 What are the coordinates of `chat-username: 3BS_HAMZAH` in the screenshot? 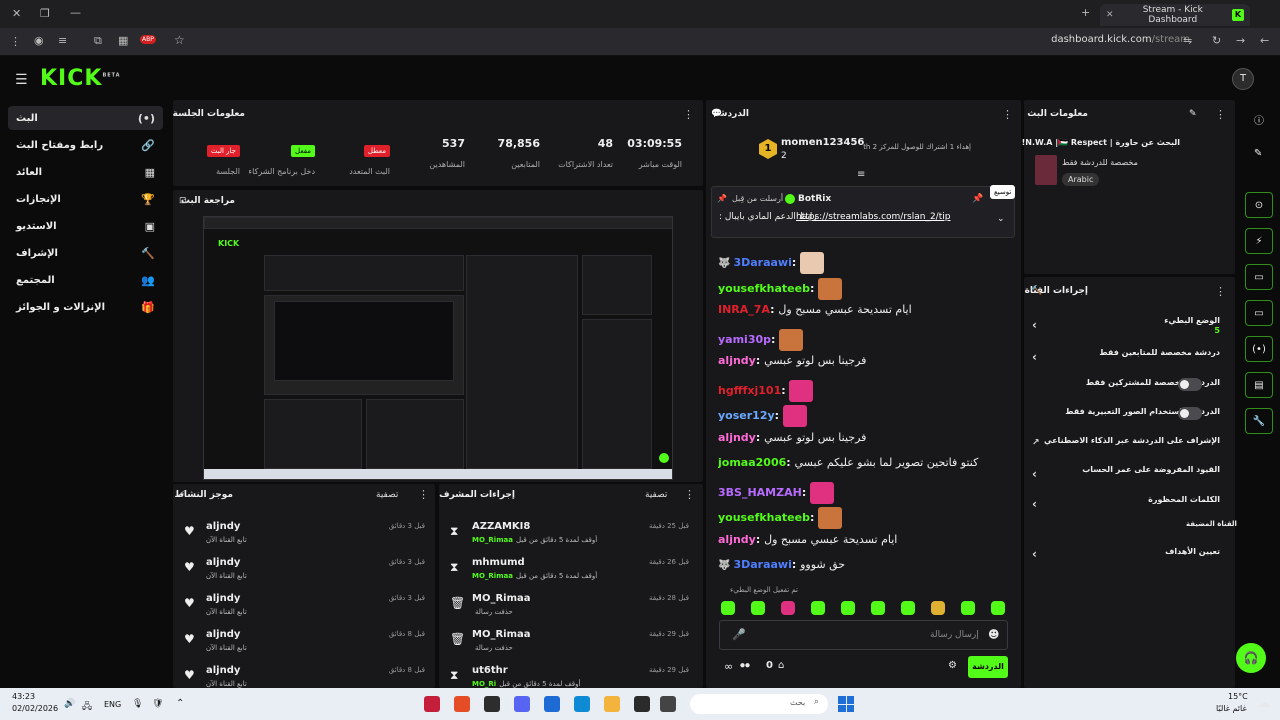 It's located at (760, 492).